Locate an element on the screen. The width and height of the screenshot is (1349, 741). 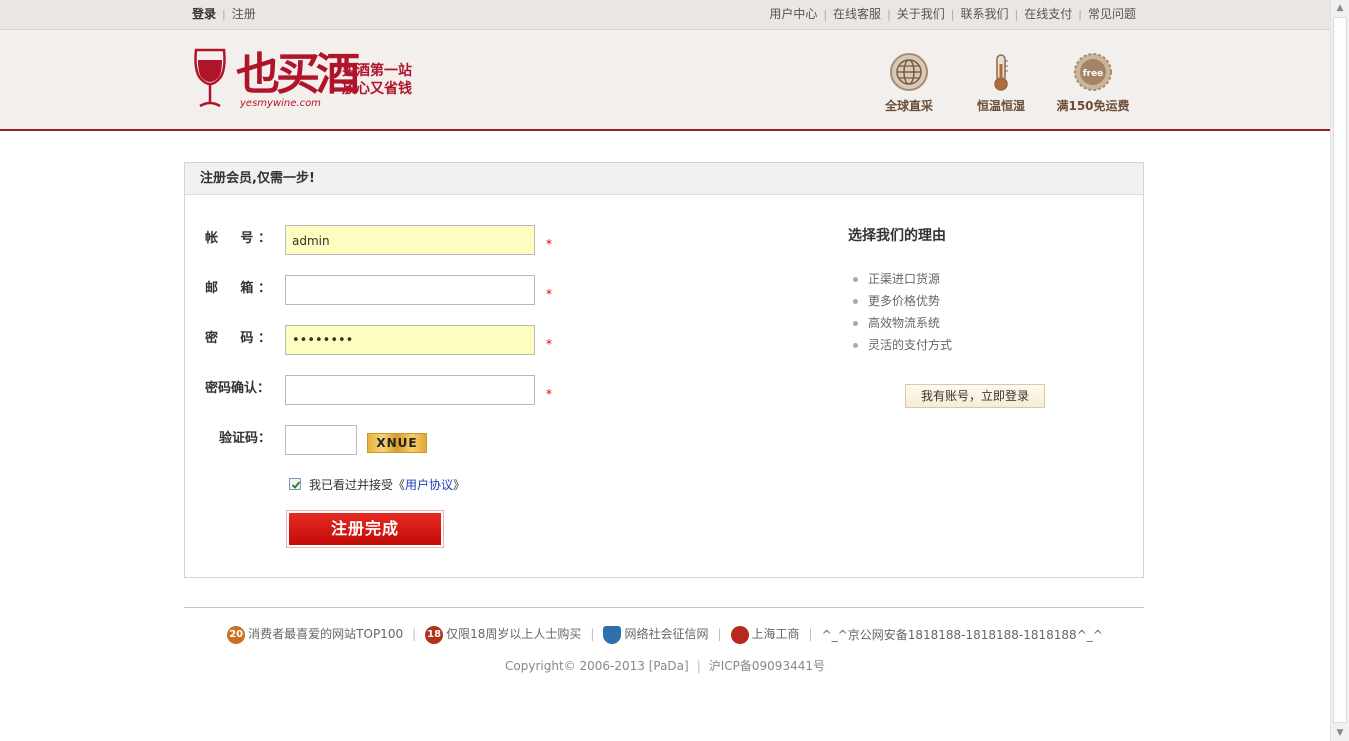
password-row: 密 码： •••••••• * is located at coordinates (475, 341).